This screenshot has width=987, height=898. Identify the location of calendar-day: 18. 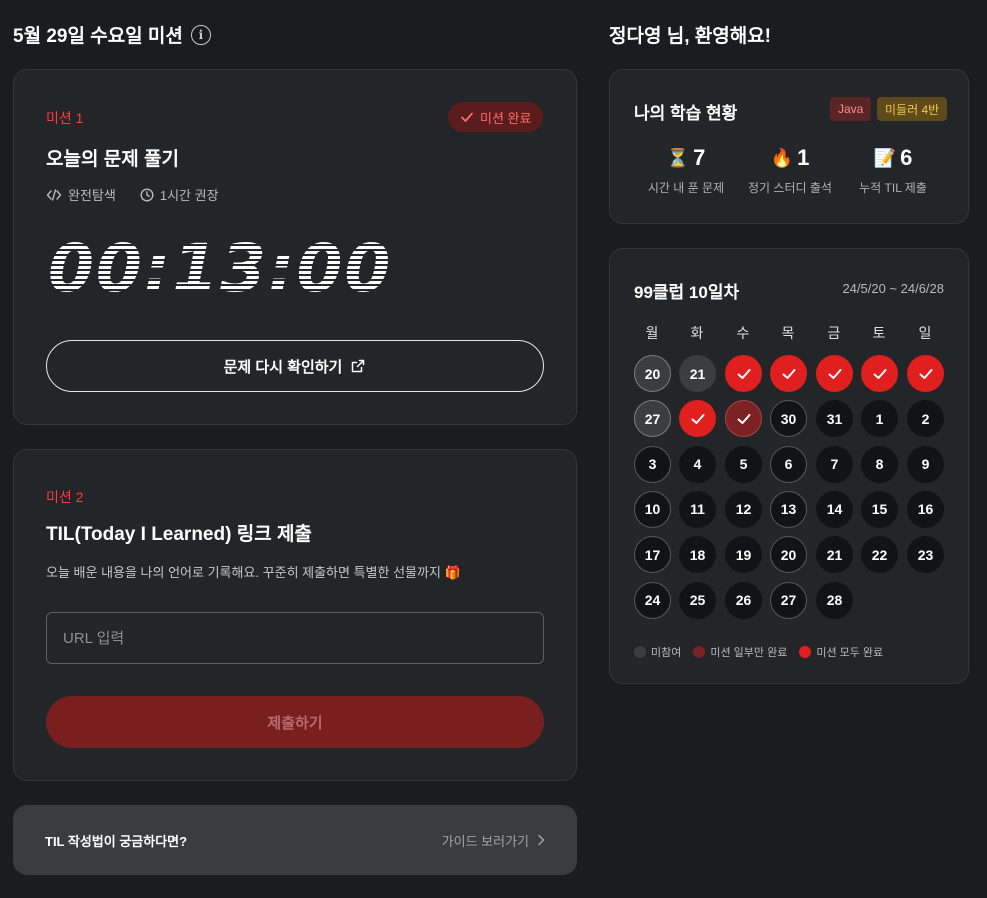
(697, 555).